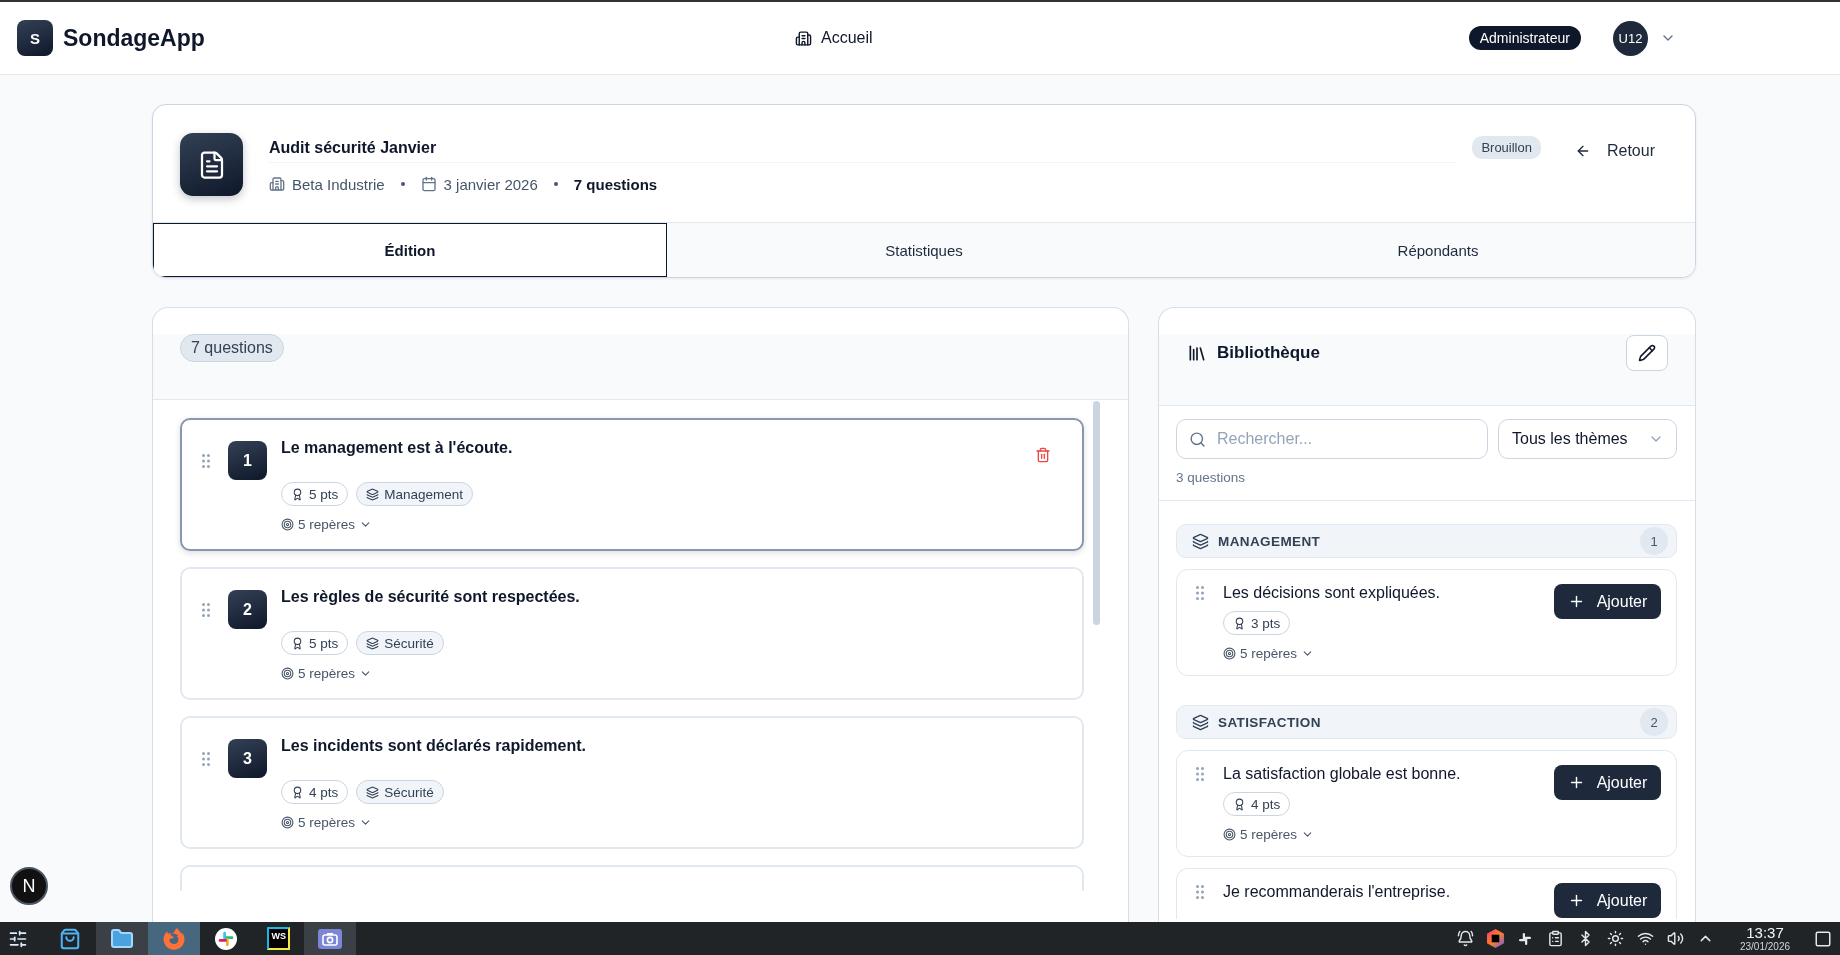 This screenshot has width=1840, height=955. I want to click on edit-button, so click(1647, 353).